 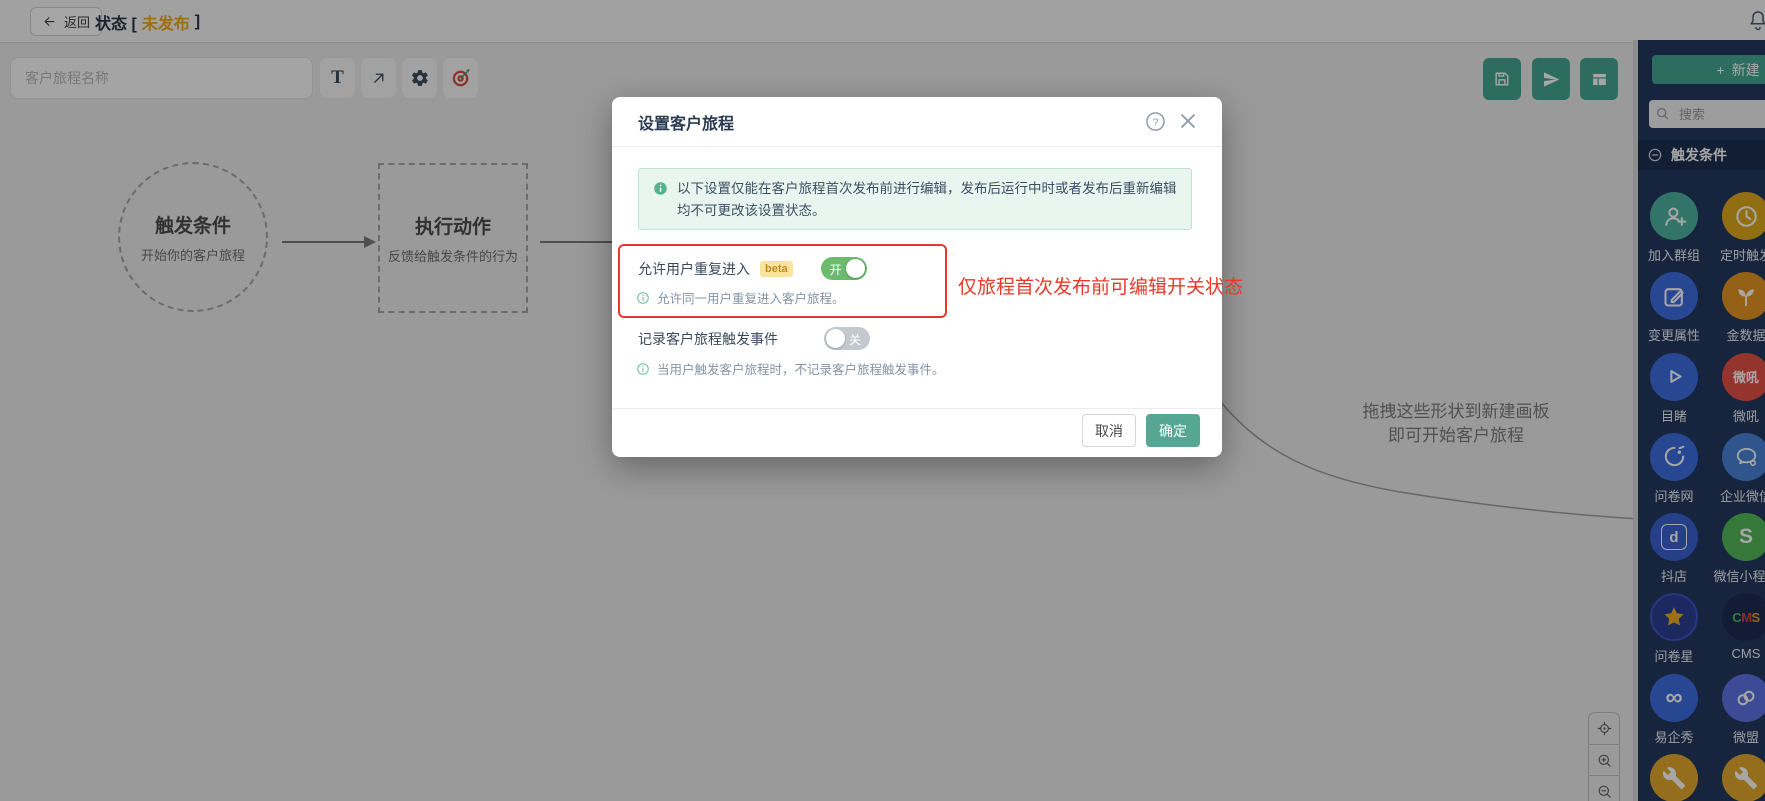 I want to click on setting-row-log-trigger-events: 记录客户旅程触发事件 关, so click(x=754, y=338).